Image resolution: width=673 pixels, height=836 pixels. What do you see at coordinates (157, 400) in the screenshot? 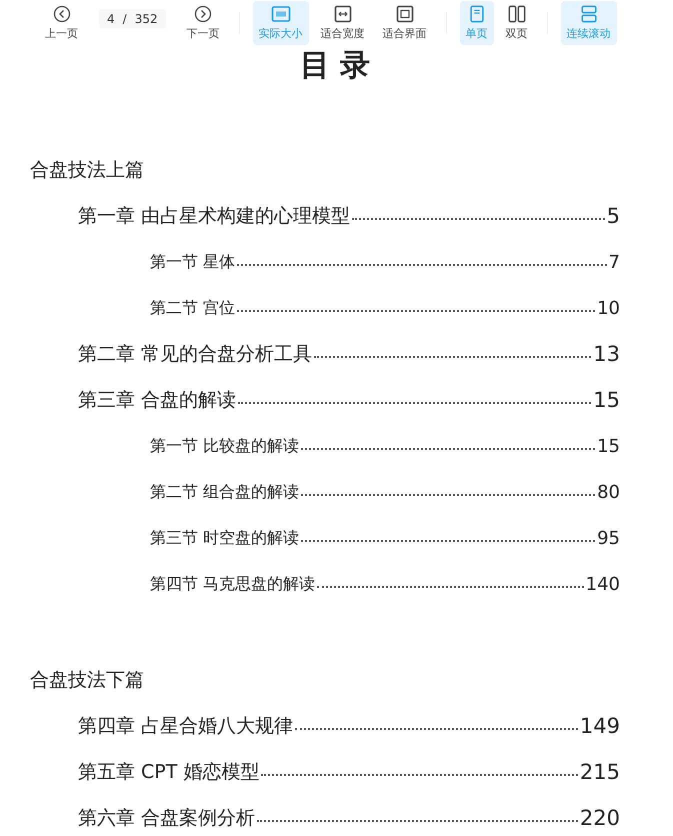
I see `toc-entry: 第三章 合盘的解读` at bounding box center [157, 400].